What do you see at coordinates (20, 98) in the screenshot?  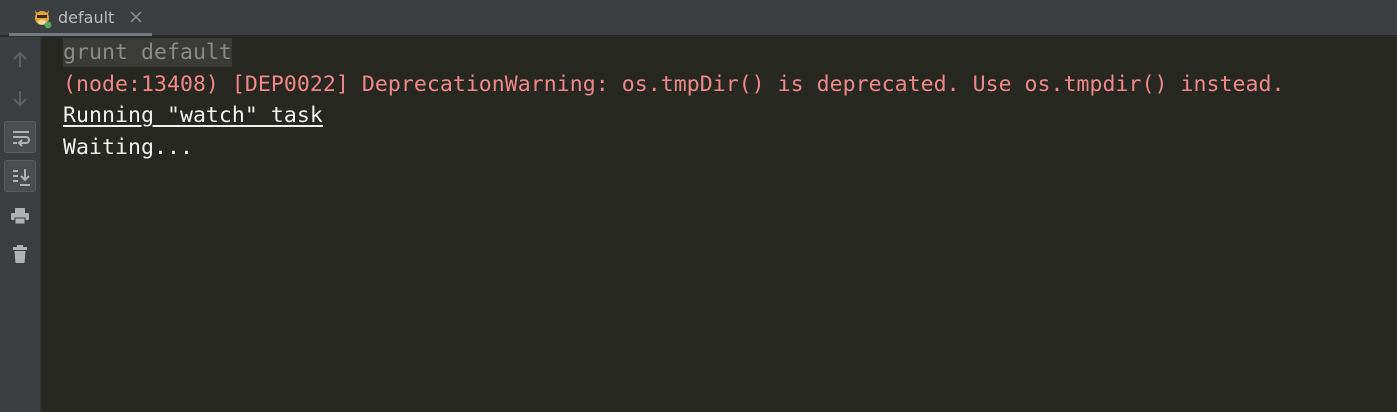 I see `down-arrow-icon` at bounding box center [20, 98].